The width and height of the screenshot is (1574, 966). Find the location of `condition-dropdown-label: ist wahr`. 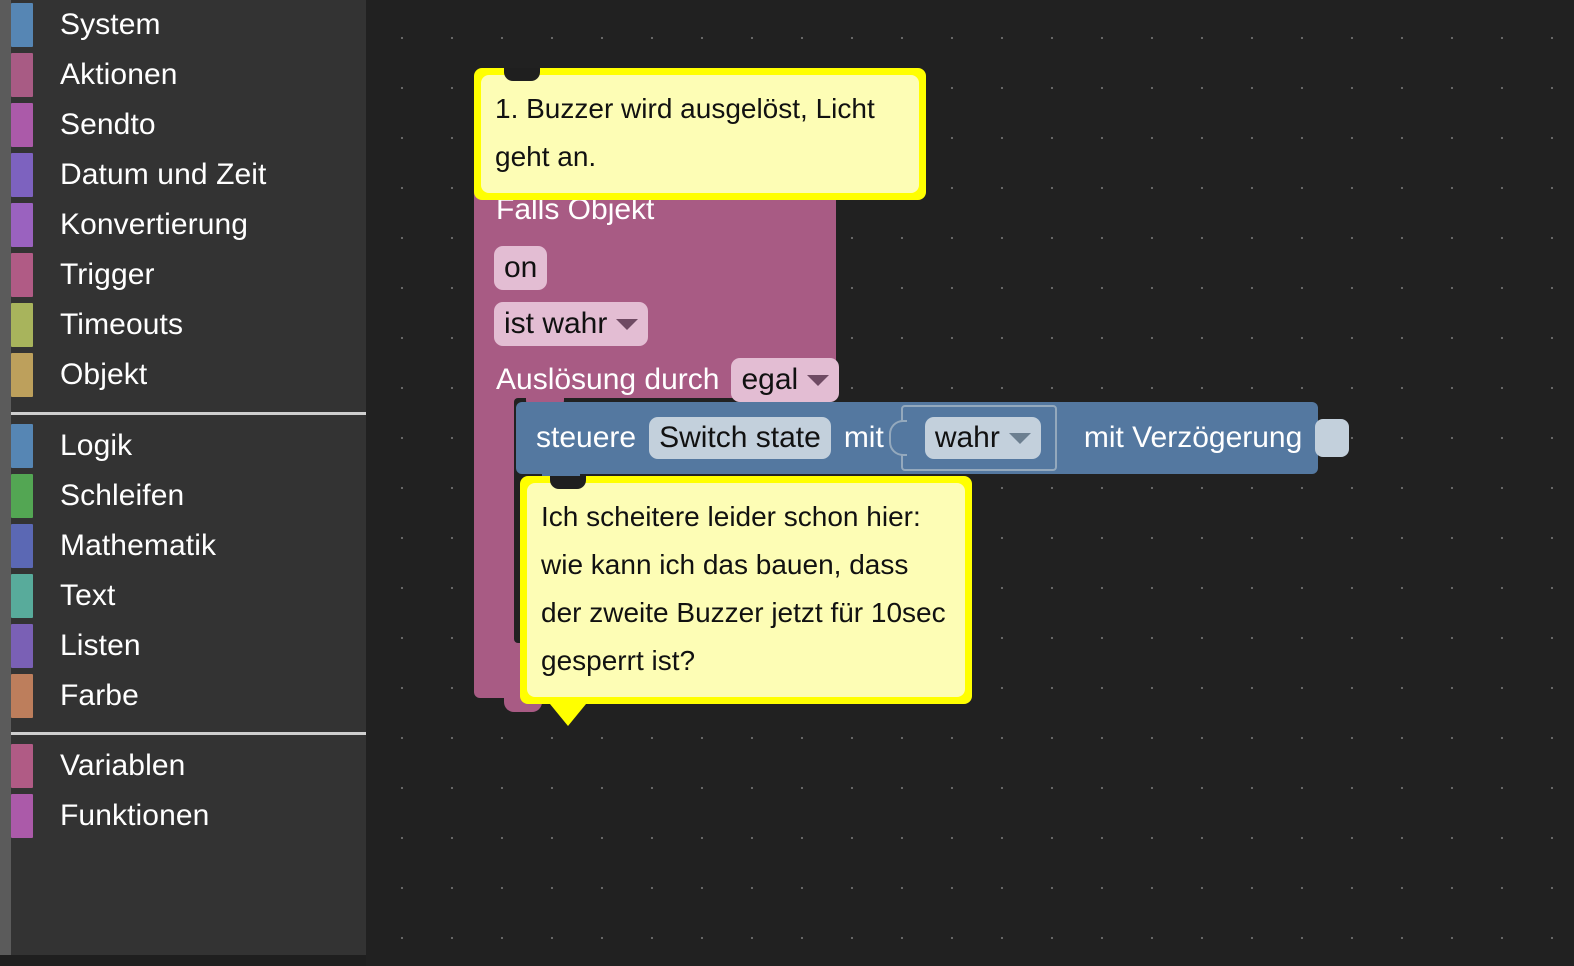

condition-dropdown-label: ist wahr is located at coordinates (556, 323).